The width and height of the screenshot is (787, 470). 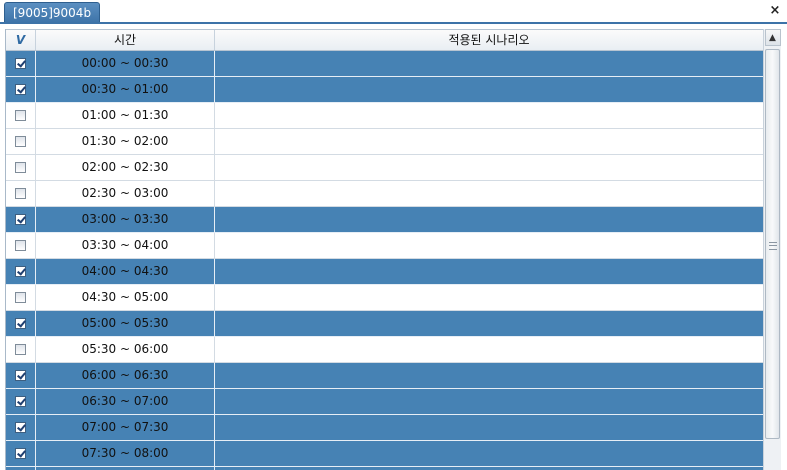 I want to click on vertical-scrollbar: ▲, so click(x=772, y=249).